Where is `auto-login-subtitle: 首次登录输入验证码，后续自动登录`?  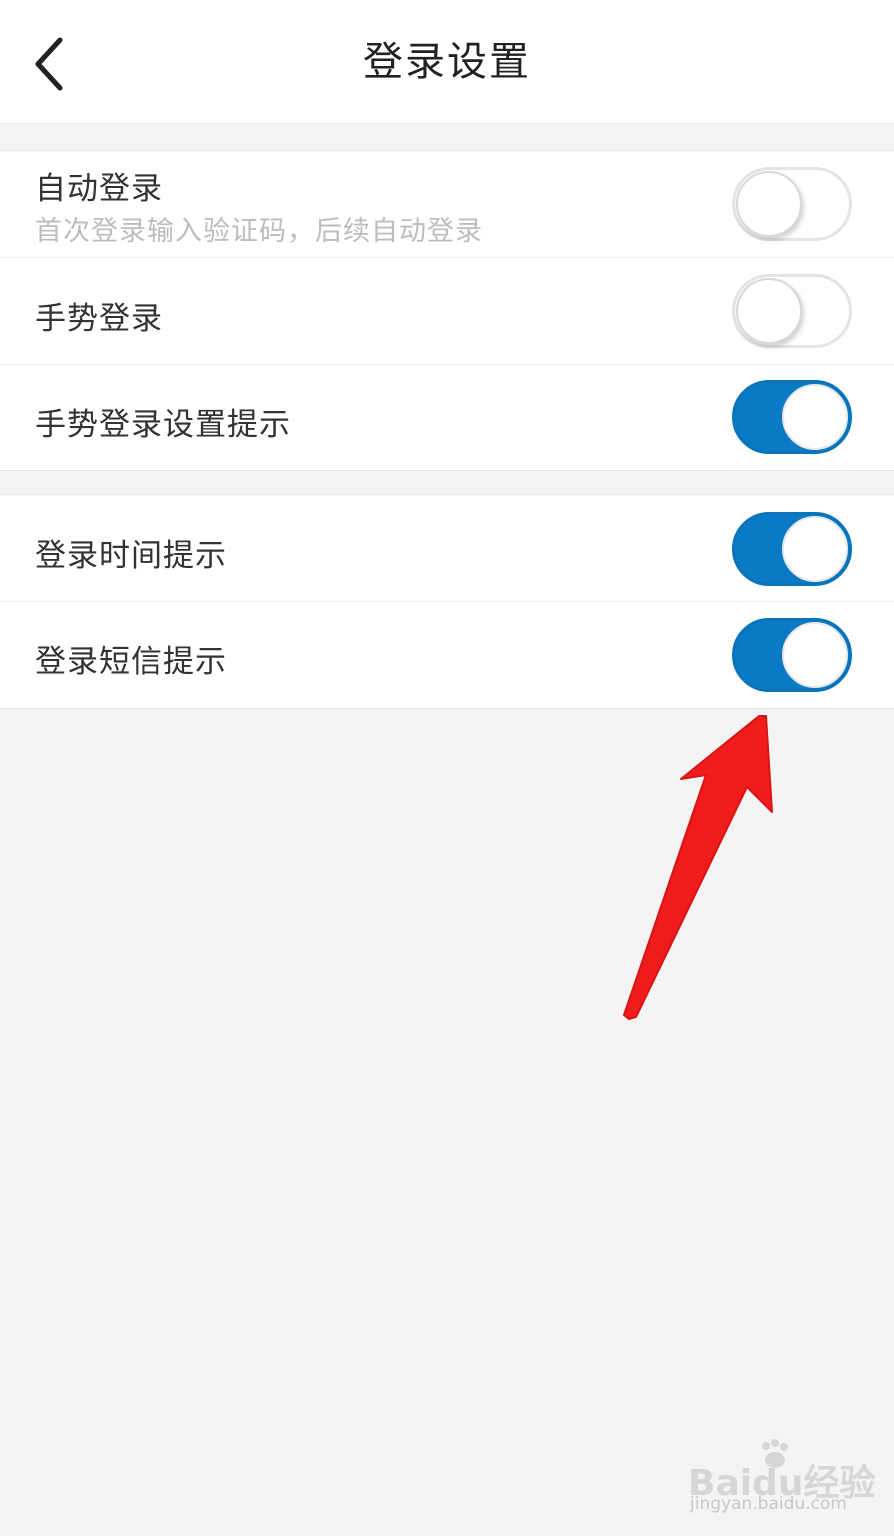 auto-login-subtitle: 首次登录输入验证码，后续自动登录 is located at coordinates (259, 231).